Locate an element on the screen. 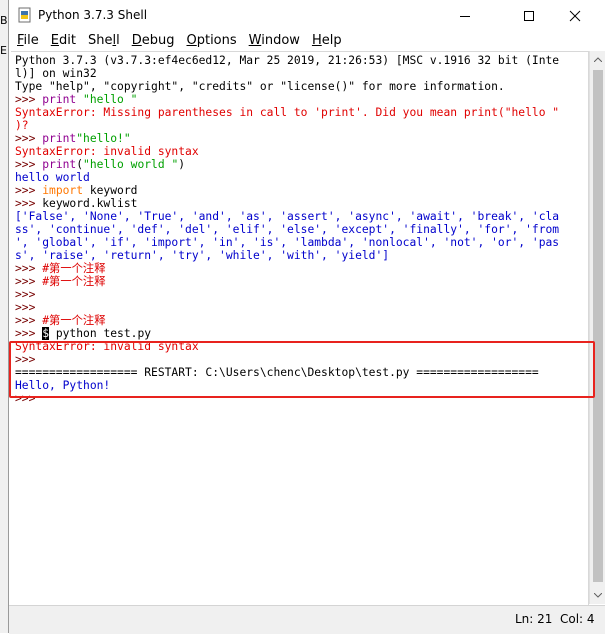 This screenshot has width=605, height=634. status-bar: Ln: 21 Col: 4 is located at coordinates (307, 619).